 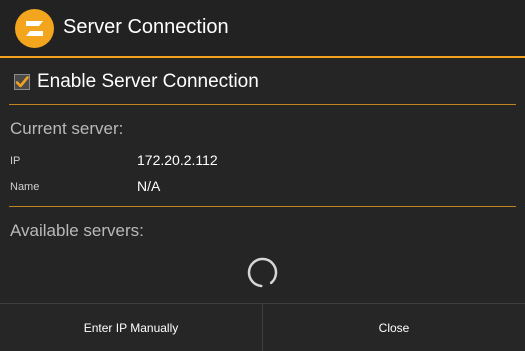 What do you see at coordinates (77, 230) in the screenshot?
I see `available-servers-heading: Available servers:` at bounding box center [77, 230].